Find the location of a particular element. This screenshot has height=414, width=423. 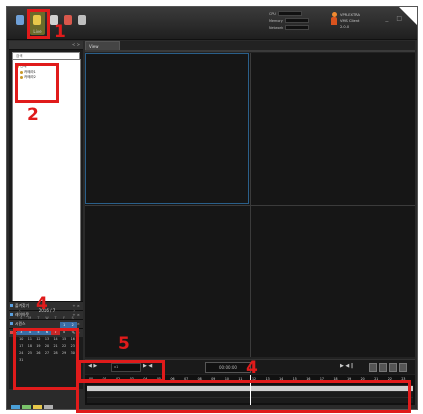

layout-icon is located at coordinates (11, 314).